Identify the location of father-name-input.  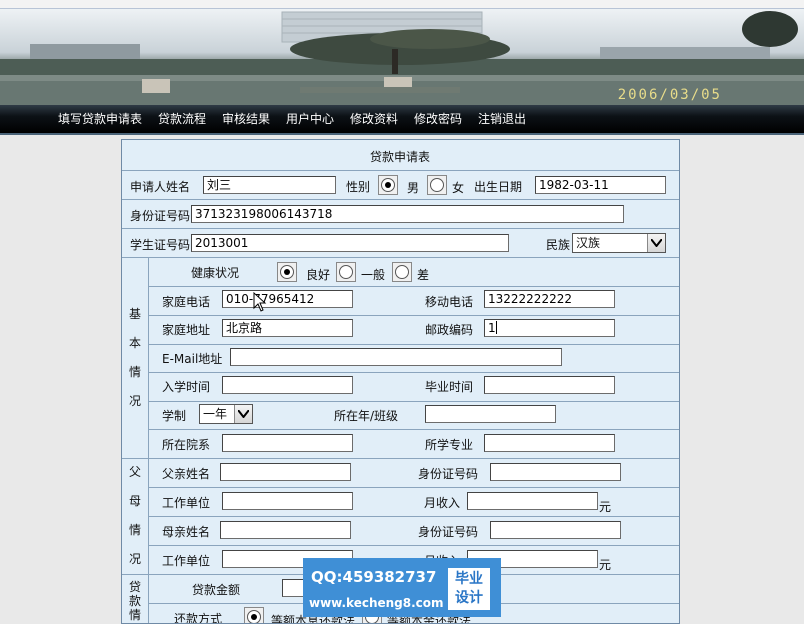
(285, 472).